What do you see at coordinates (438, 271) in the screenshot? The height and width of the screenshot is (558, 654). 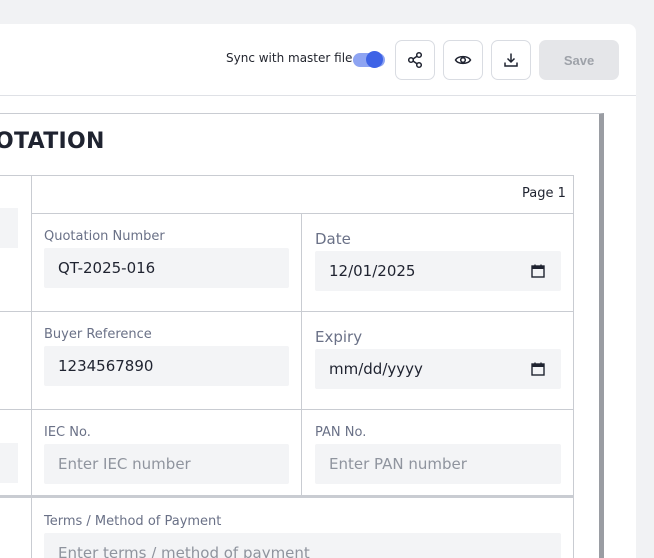 I see `date-input: 12/01/2025` at bounding box center [438, 271].